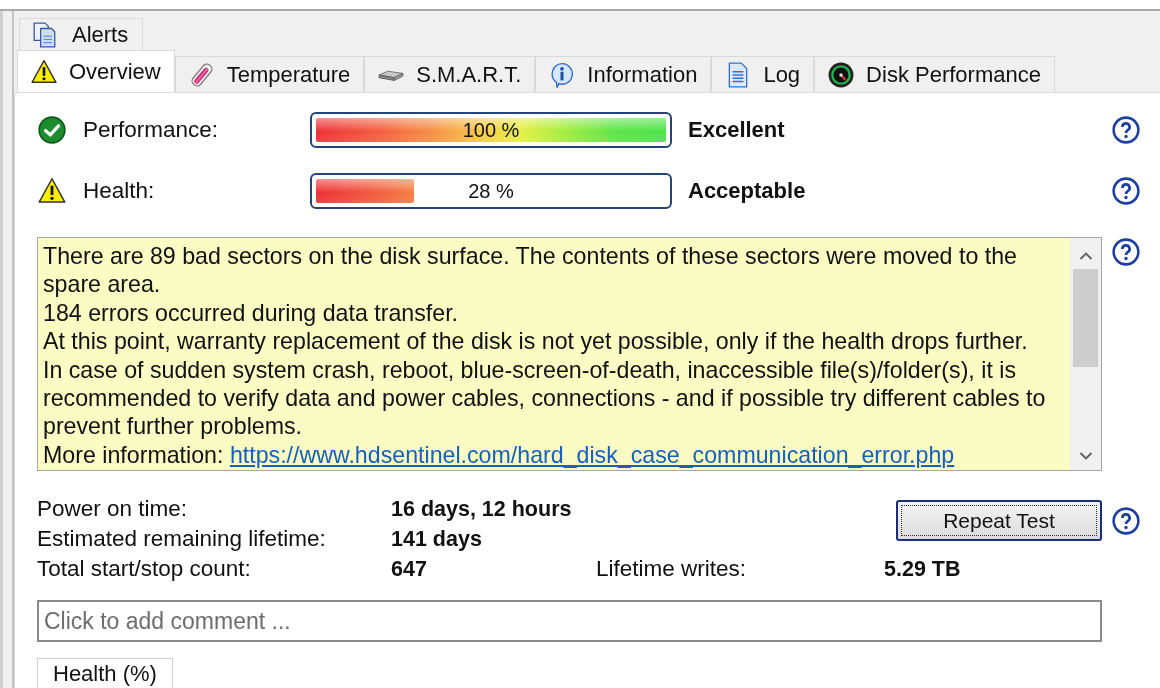  I want to click on warning-icon, so click(44, 71).